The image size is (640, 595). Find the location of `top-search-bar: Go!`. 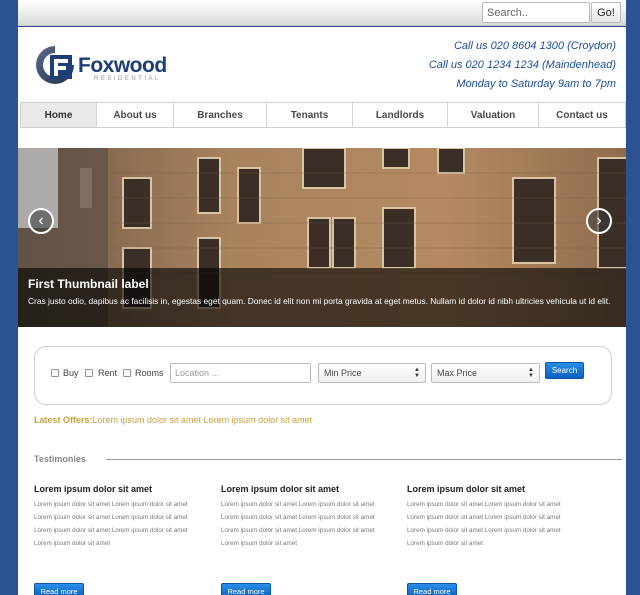

top-search-bar: Go! is located at coordinates (322, 13).